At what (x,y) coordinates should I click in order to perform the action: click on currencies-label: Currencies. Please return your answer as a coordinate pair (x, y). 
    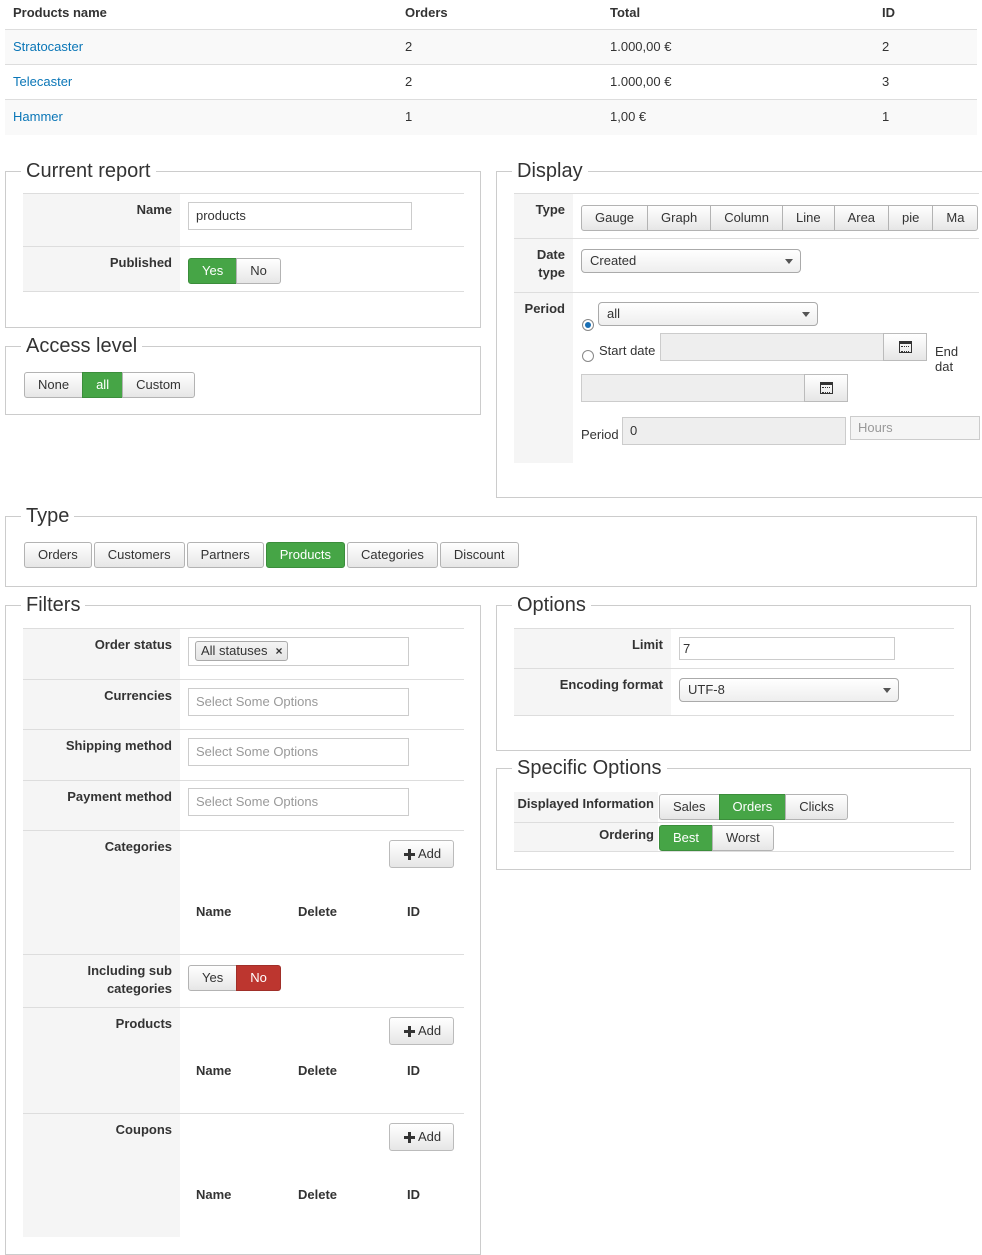
    Looking at the image, I should click on (101, 704).